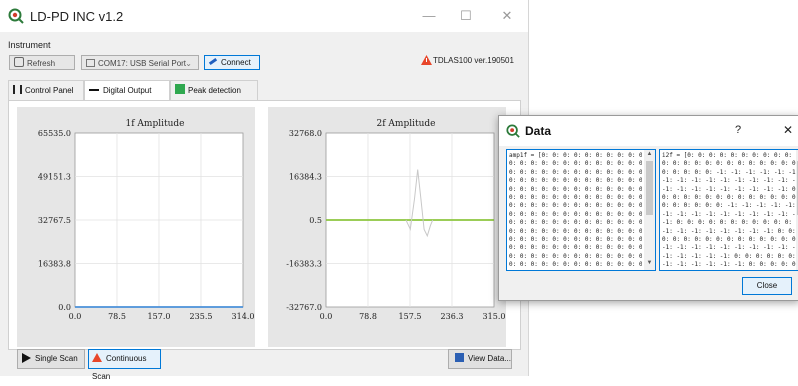 This screenshot has width=798, height=386. What do you see at coordinates (473, 60) in the screenshot?
I see `device-version-label: TDLAS100 ver.190501` at bounding box center [473, 60].